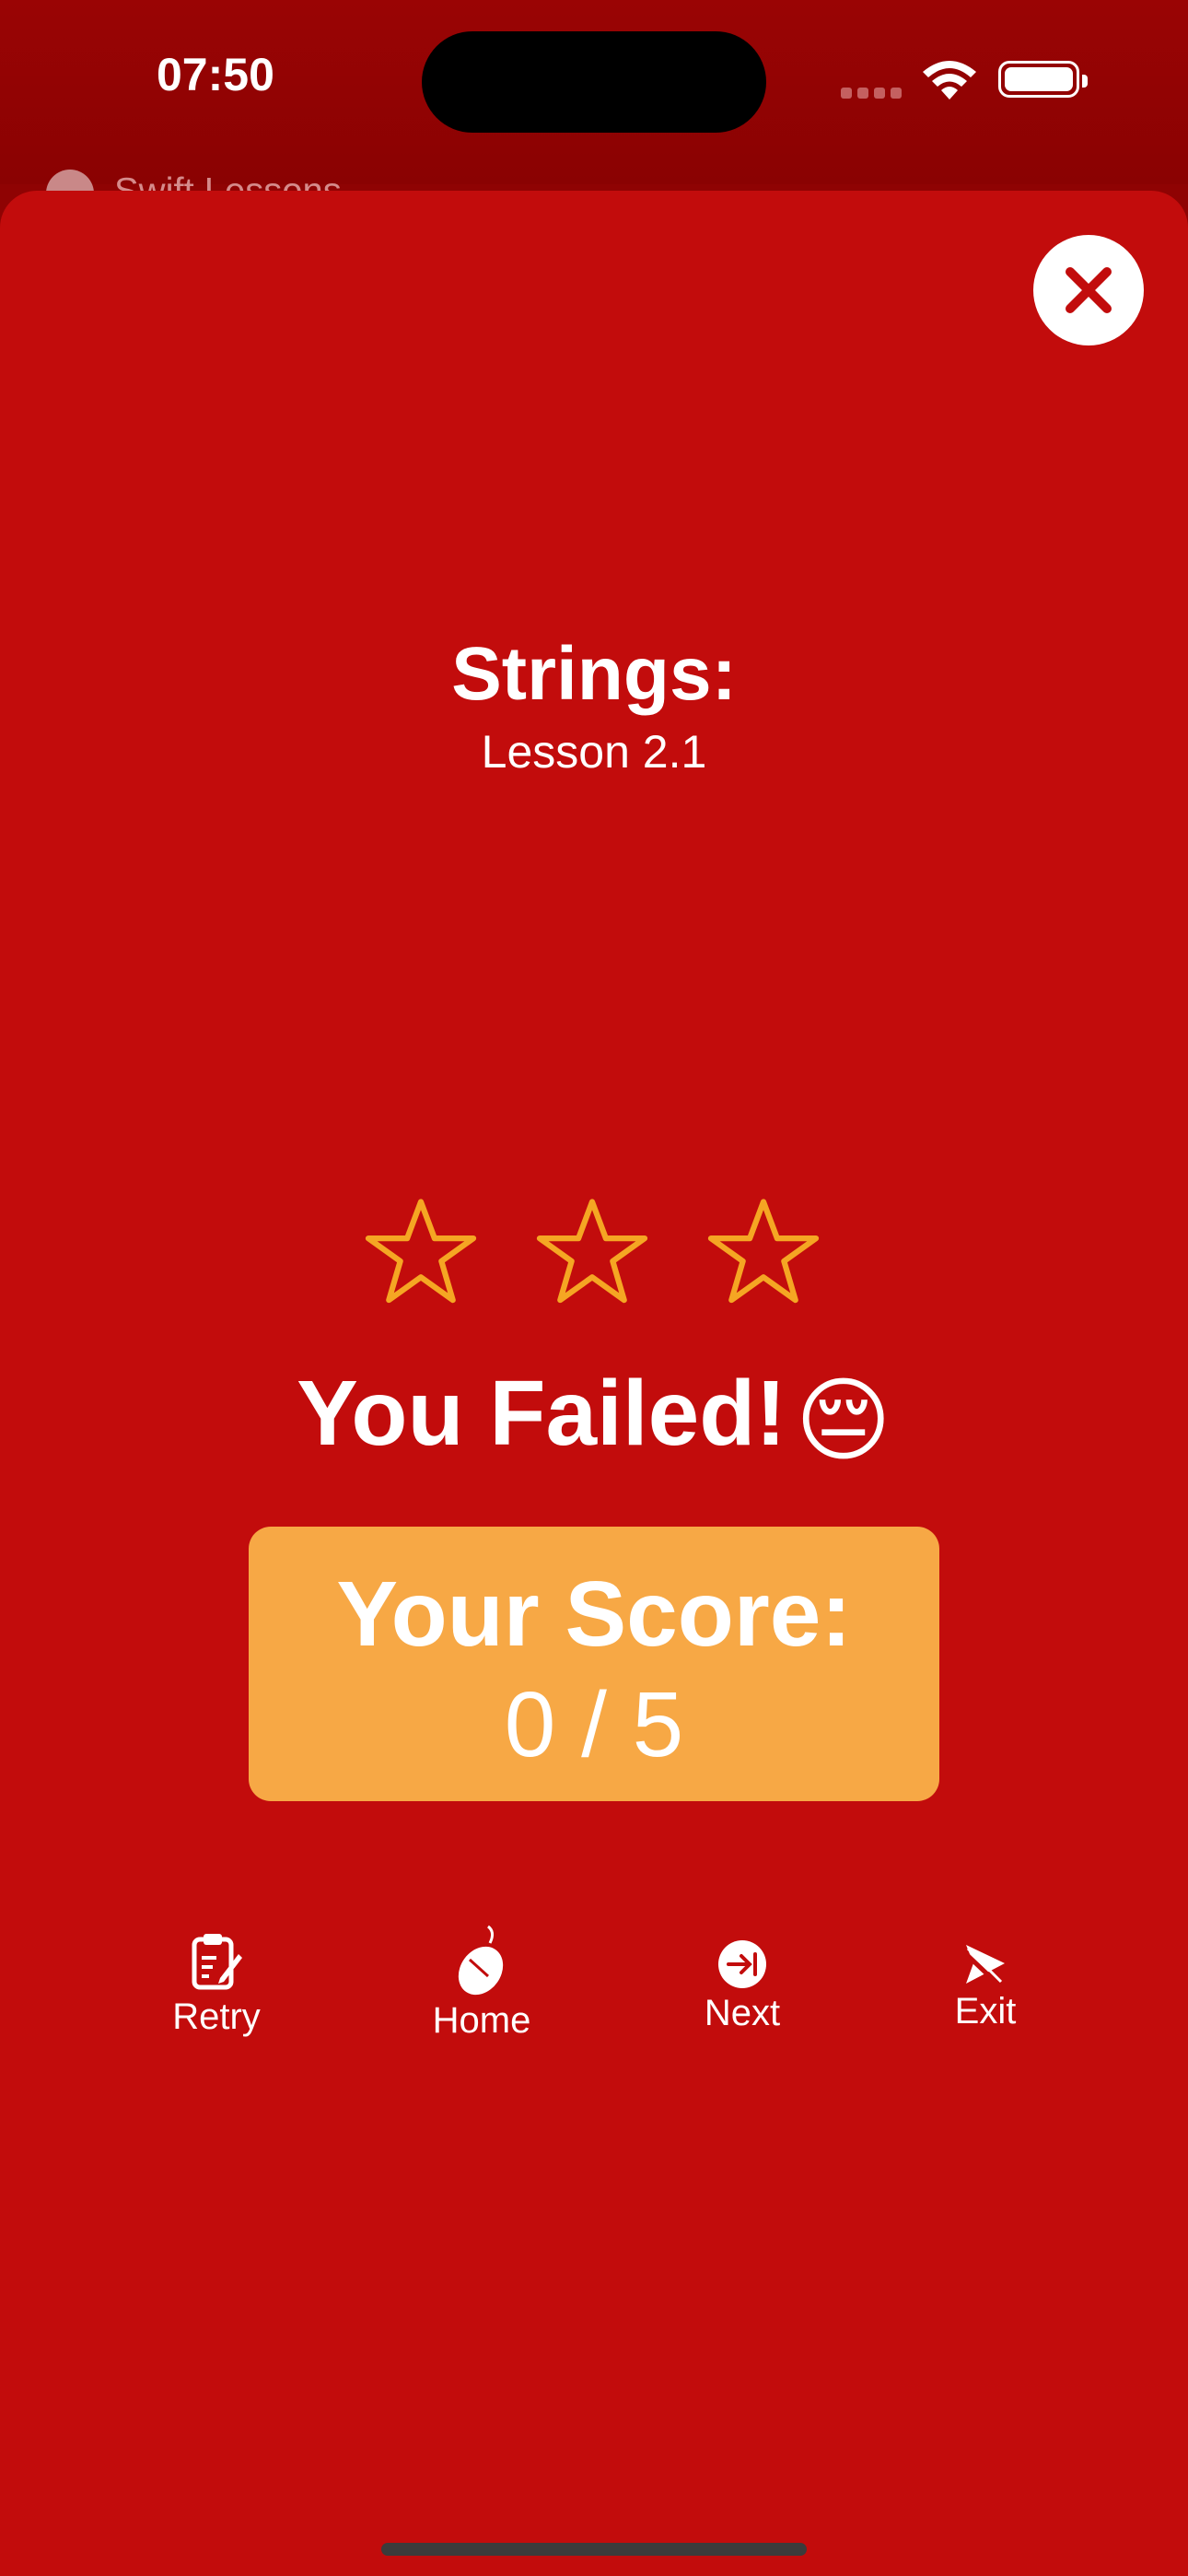 Image resolution: width=1188 pixels, height=2576 pixels. I want to click on mouse-icon, so click(481, 1960).